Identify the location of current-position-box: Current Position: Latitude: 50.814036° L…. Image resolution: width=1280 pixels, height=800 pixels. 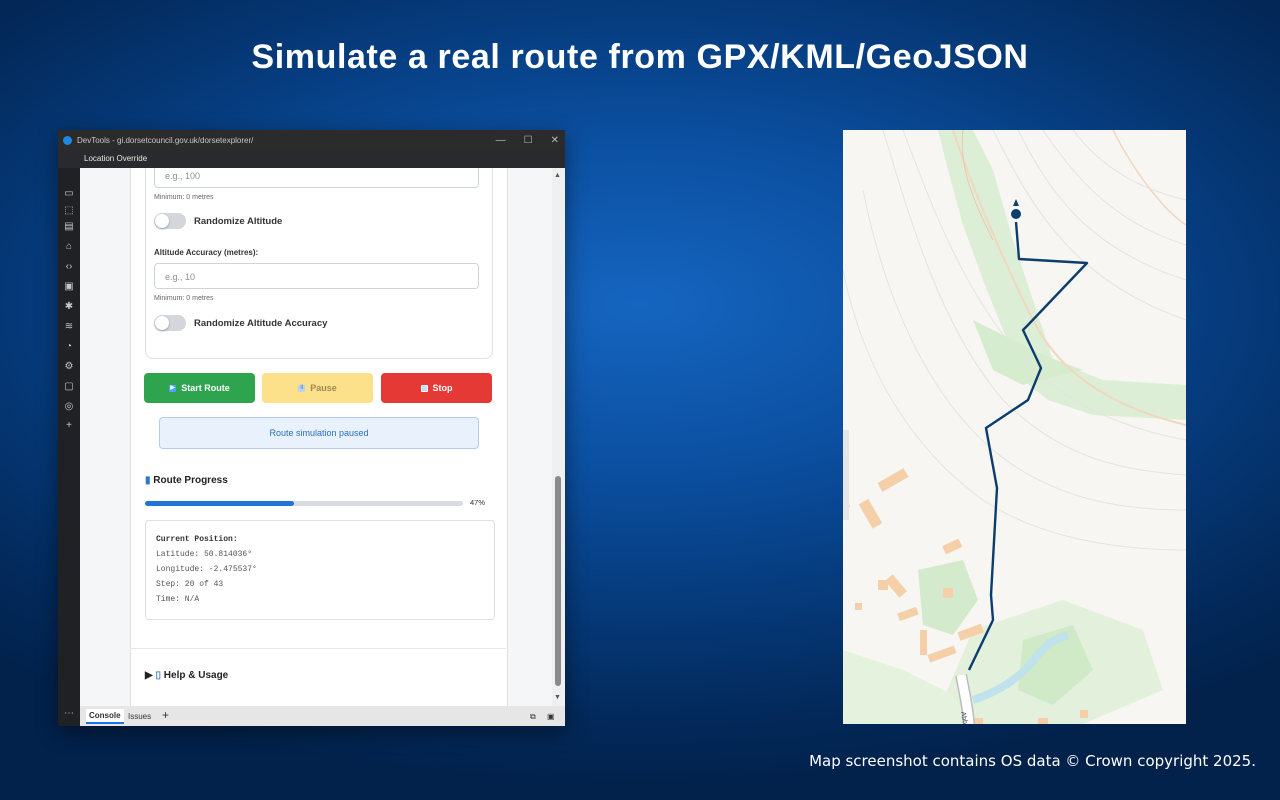
(320, 570).